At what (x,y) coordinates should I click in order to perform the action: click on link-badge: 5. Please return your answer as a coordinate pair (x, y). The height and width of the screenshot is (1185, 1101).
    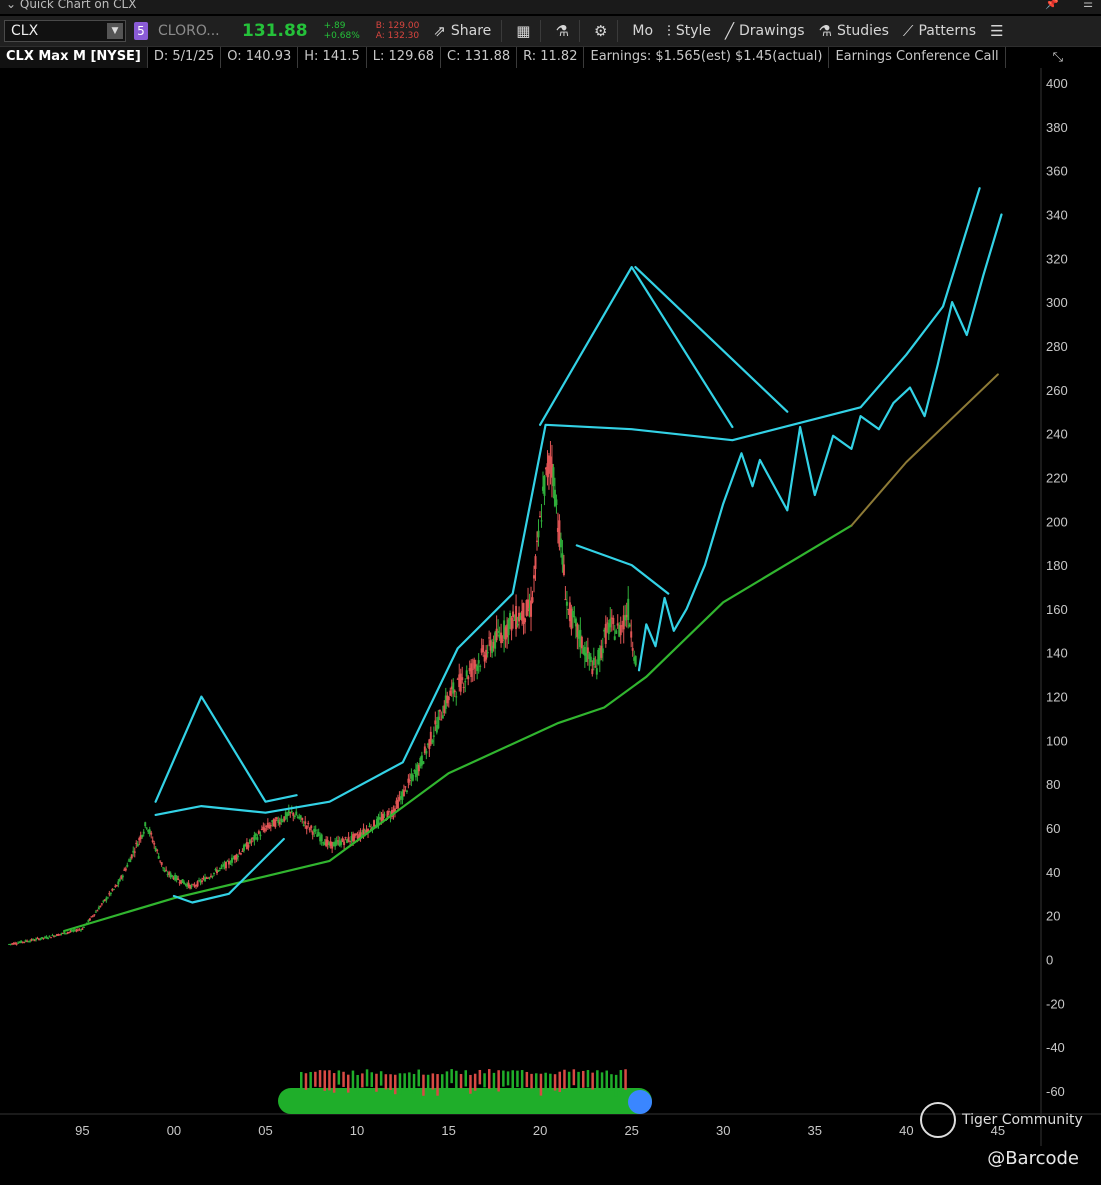
    Looking at the image, I should click on (141, 31).